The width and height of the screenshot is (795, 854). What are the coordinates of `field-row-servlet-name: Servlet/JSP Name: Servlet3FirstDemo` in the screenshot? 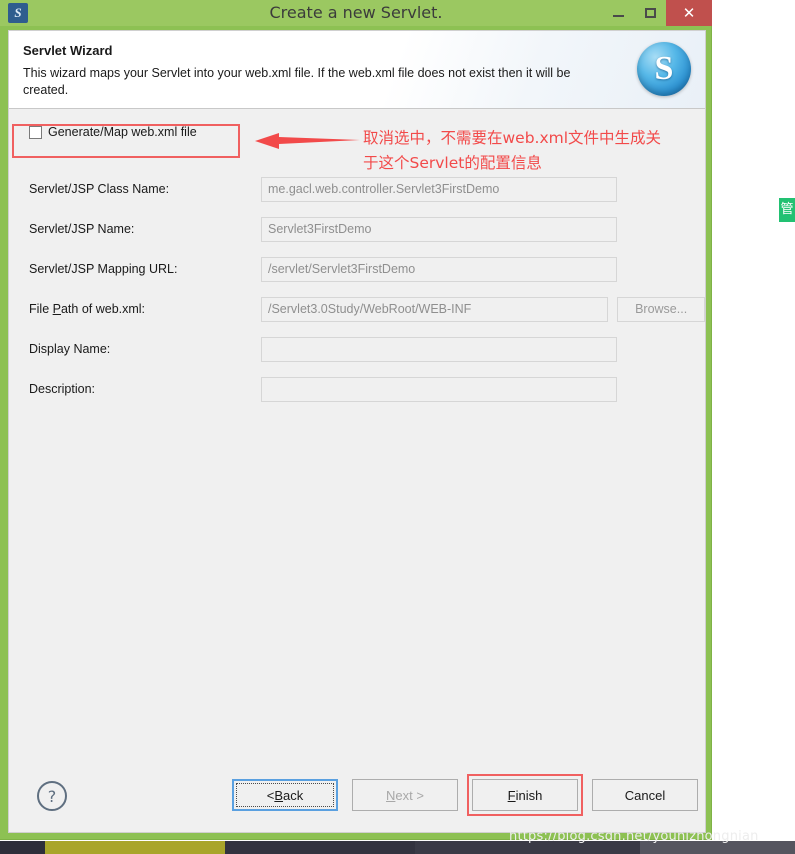 It's located at (357, 229).